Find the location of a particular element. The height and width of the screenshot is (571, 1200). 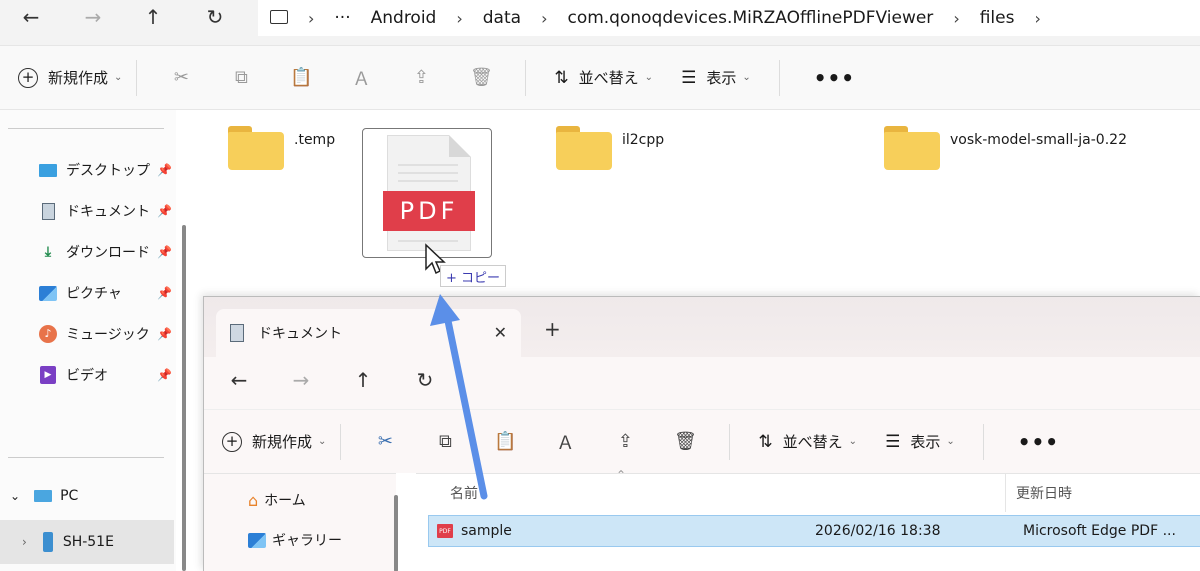

sidebar-item-device: › SH-51E is located at coordinates (87, 542).